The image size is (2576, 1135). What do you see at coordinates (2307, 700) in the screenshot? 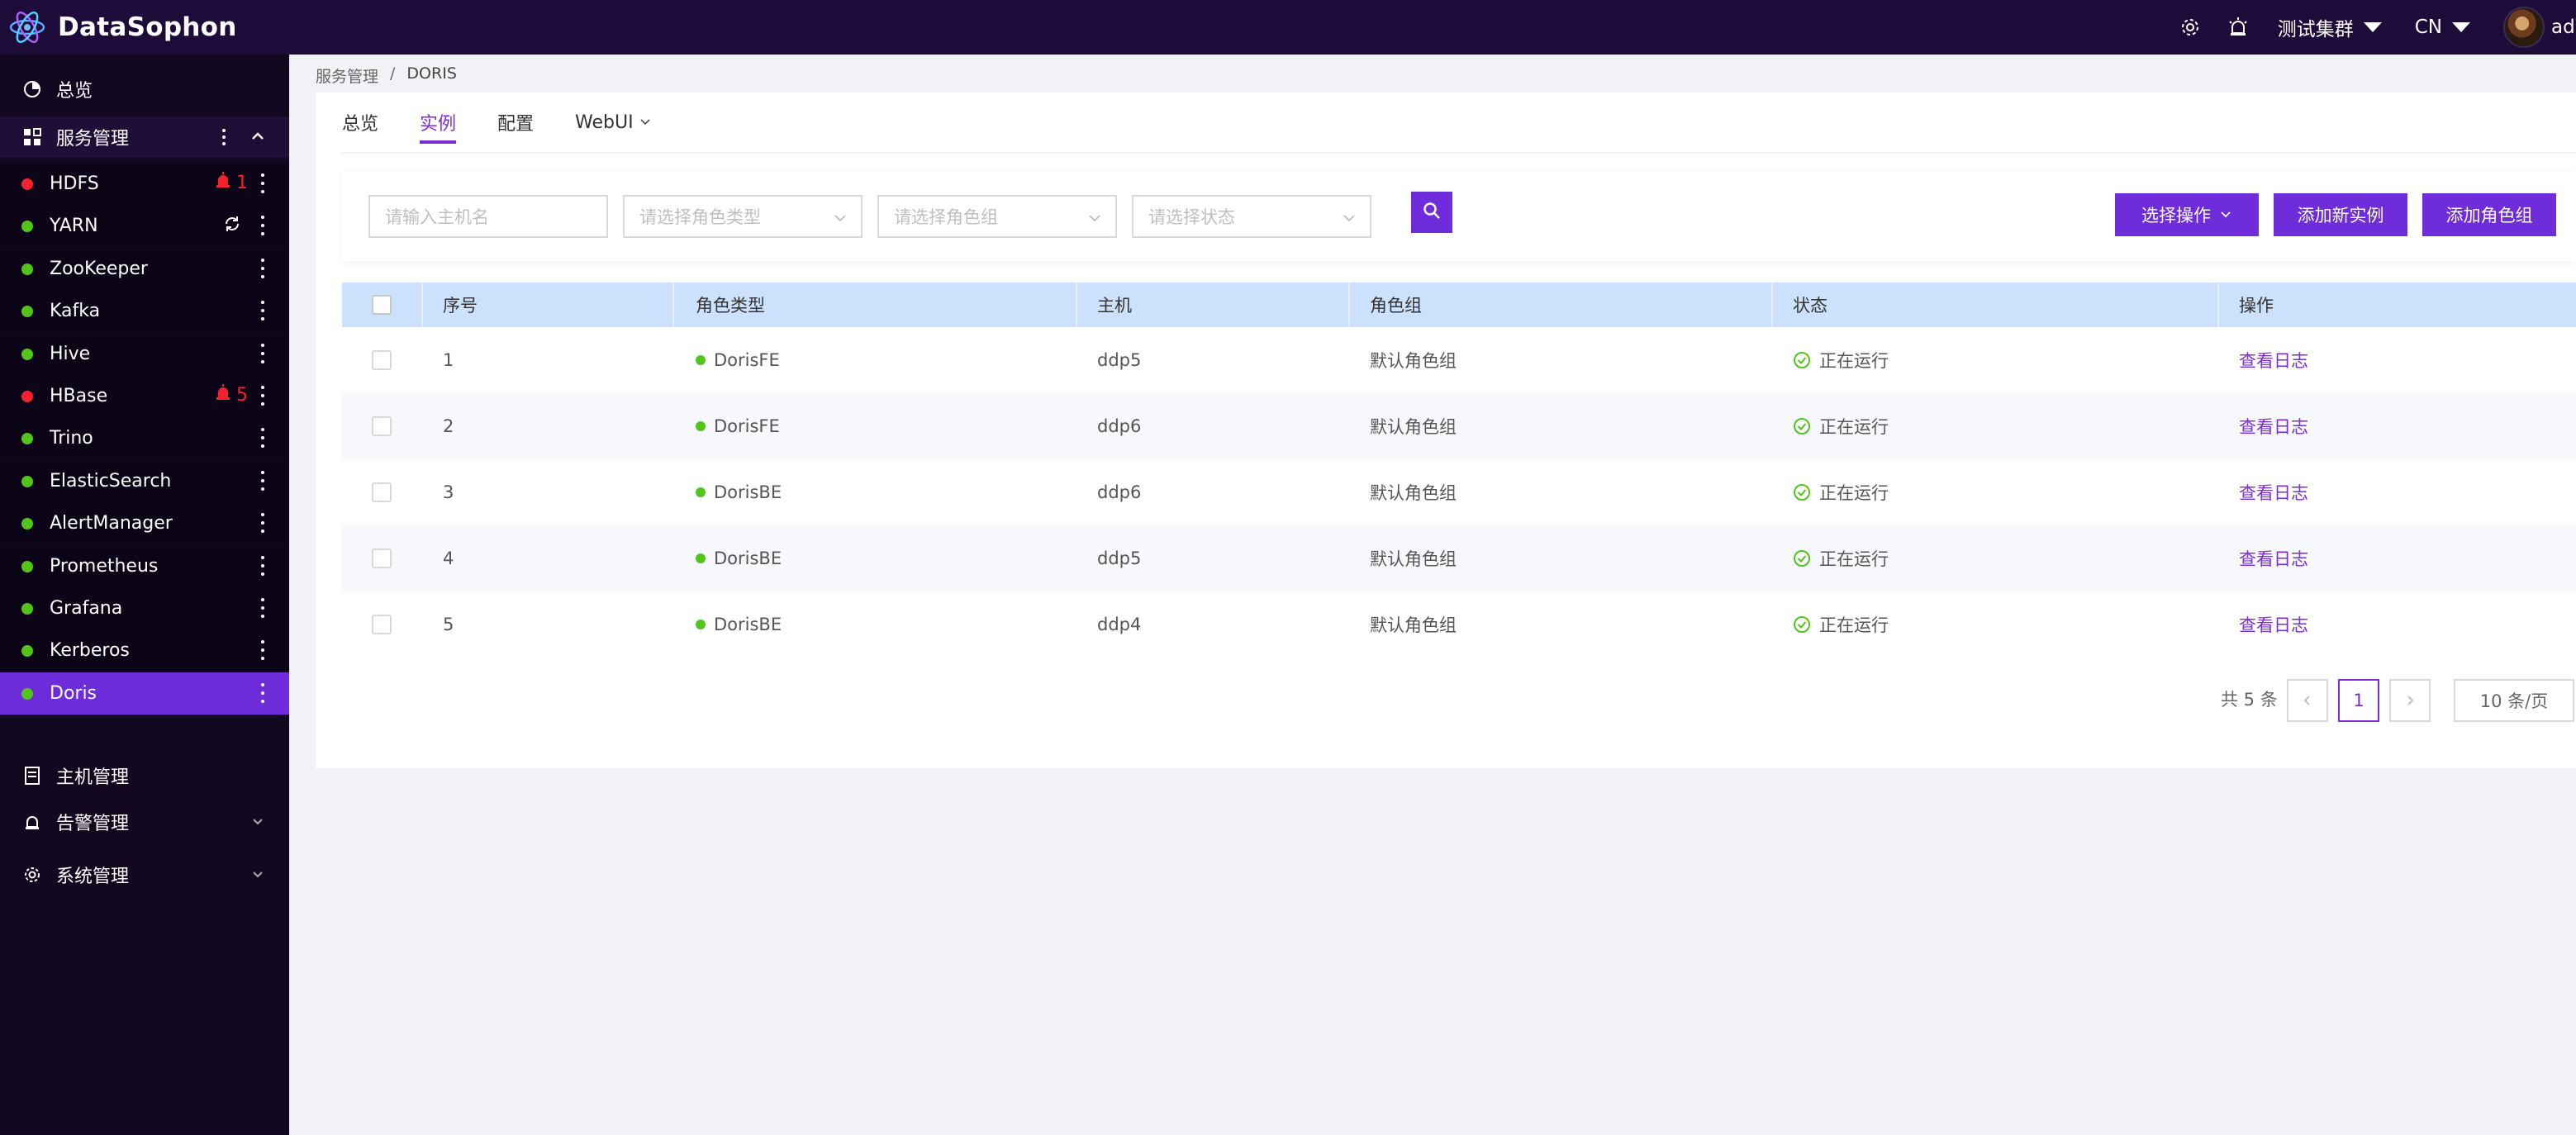
I see `prev-page-button` at bounding box center [2307, 700].